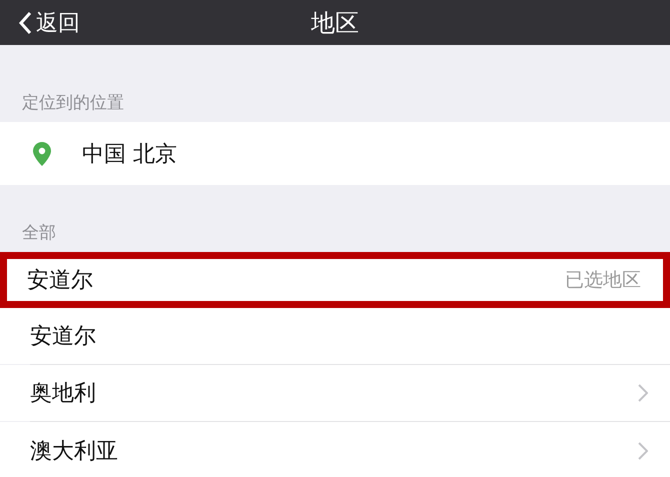 Image resolution: width=670 pixels, height=477 pixels. I want to click on section-header: 定位到的位置, so click(73, 103).